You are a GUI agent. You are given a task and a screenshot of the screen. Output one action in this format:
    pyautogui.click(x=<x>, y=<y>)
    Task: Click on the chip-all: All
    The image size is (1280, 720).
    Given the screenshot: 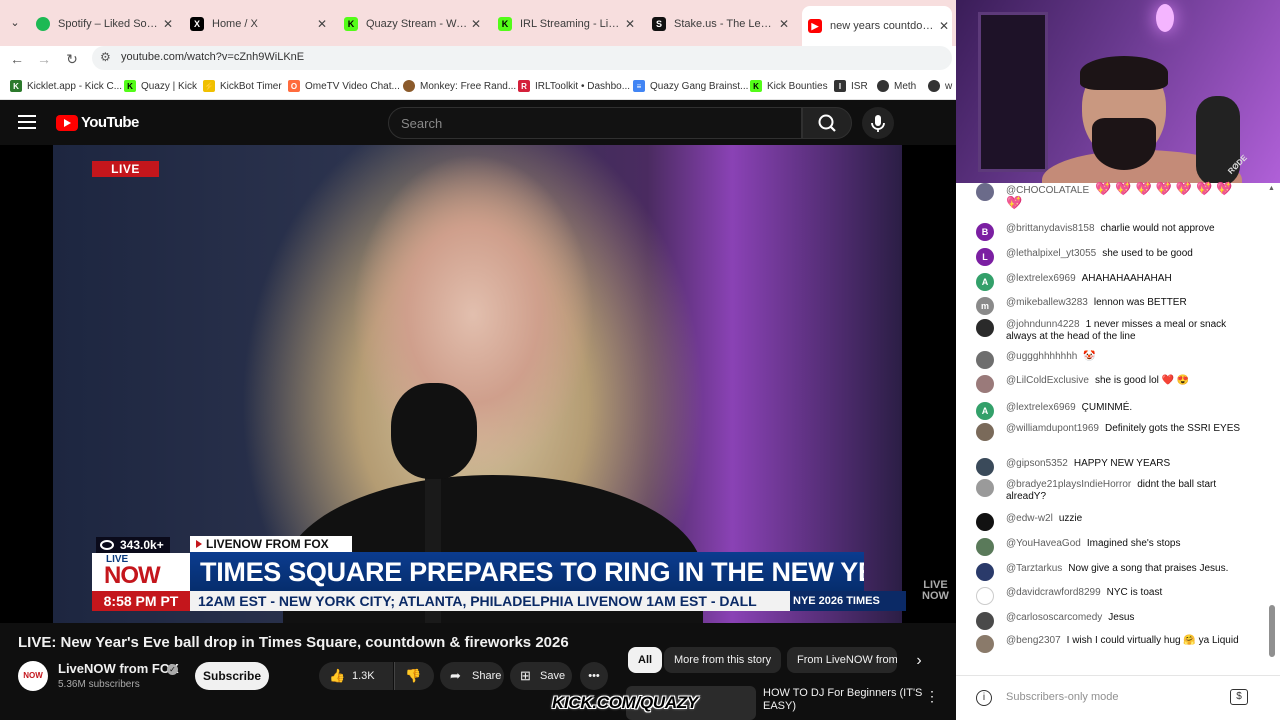 What is the action you would take?
    pyautogui.click(x=645, y=660)
    